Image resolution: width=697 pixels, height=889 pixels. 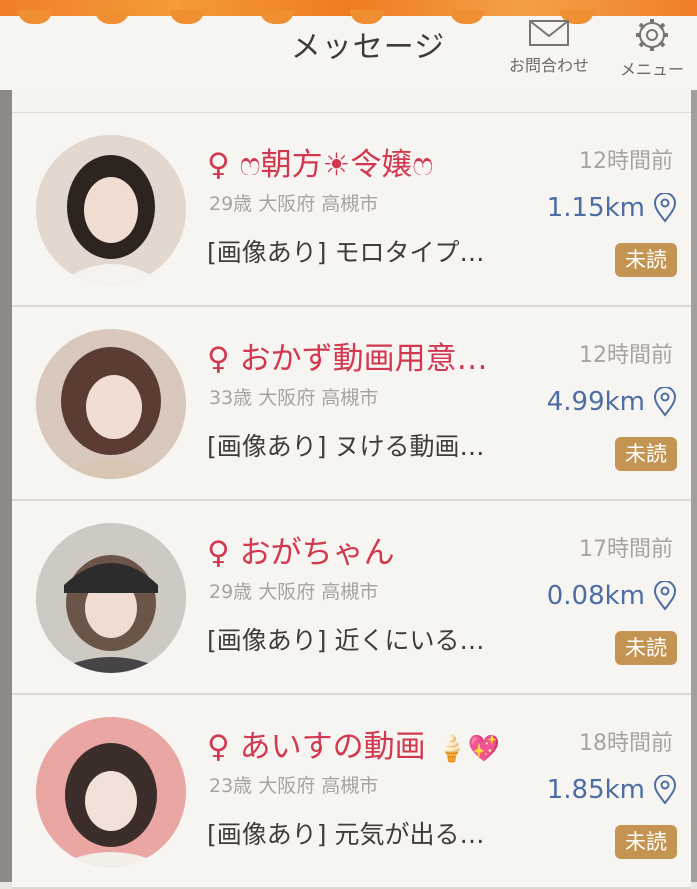 I want to click on sender-meta: 23歳 大阪府 高槻市, so click(x=294, y=786).